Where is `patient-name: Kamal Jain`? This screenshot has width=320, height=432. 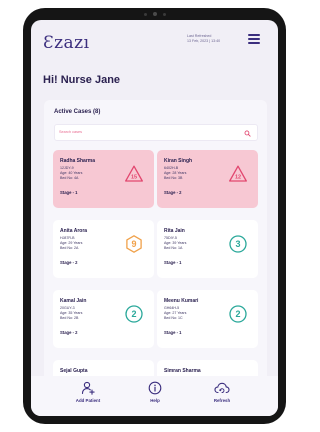 patient-name: Kamal Jain is located at coordinates (73, 301).